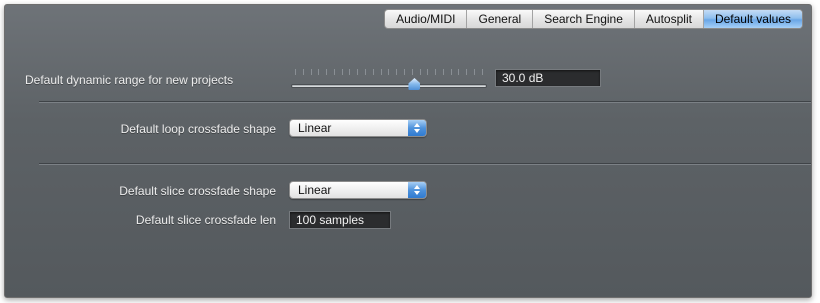  I want to click on tab-autosplit: Autosplit, so click(668, 19).